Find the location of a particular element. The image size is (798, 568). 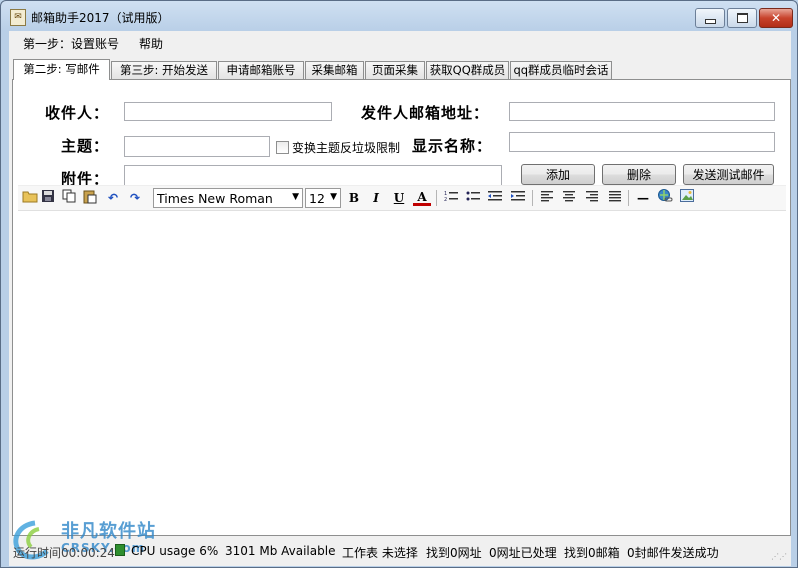

insert-link-icon is located at coordinates (665, 198).